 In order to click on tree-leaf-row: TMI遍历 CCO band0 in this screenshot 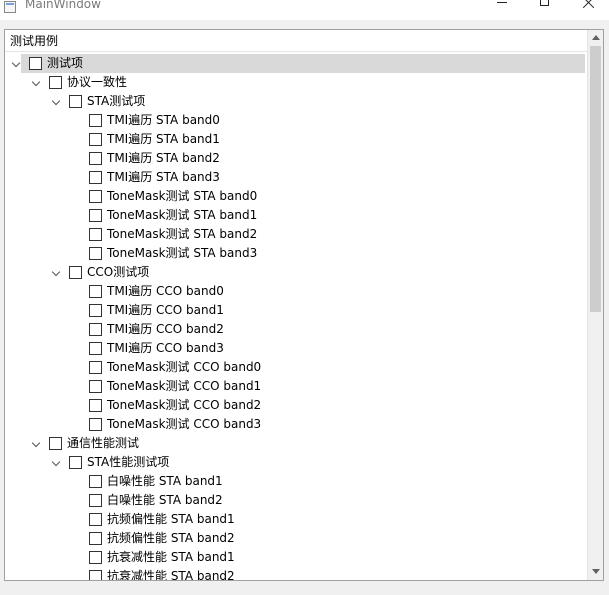, I will do `click(296, 291)`.